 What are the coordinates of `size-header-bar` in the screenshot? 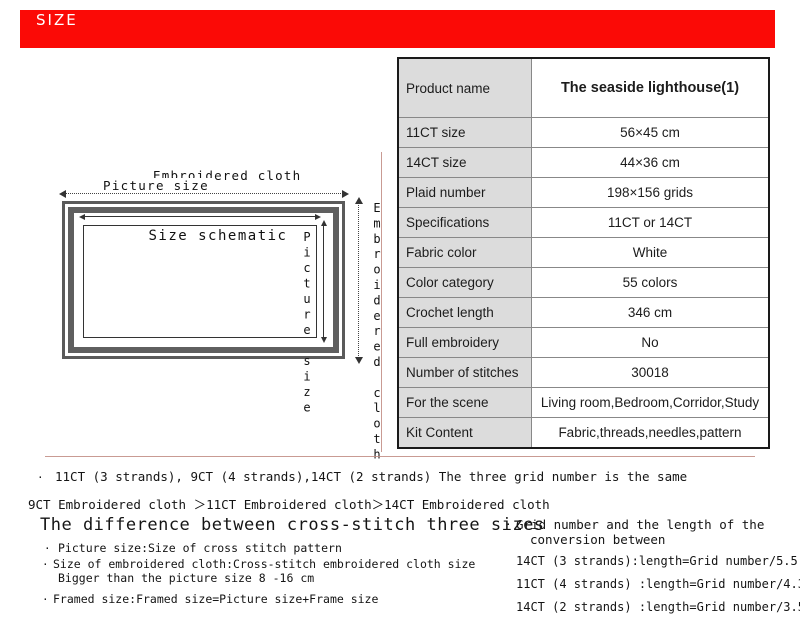 It's located at (397, 29).